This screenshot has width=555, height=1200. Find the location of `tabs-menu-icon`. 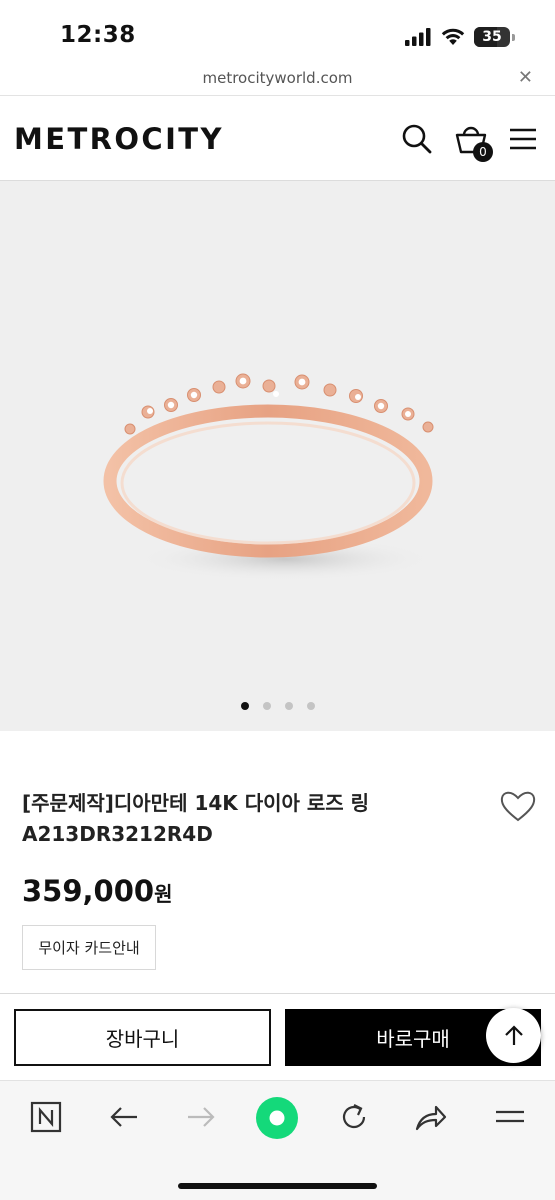

tabs-menu-icon is located at coordinates (510, 1117).